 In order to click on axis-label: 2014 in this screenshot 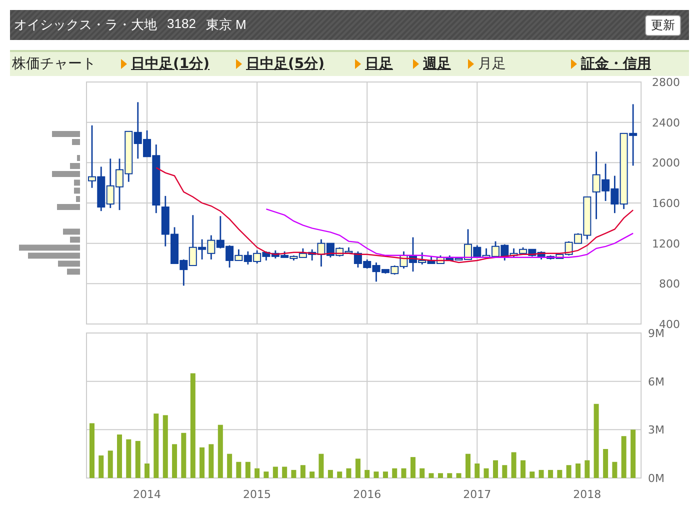, I will do `click(147, 494)`.